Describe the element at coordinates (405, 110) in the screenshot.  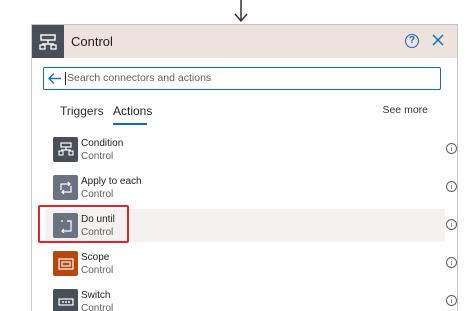
I see `see-more-link: See more` at that location.